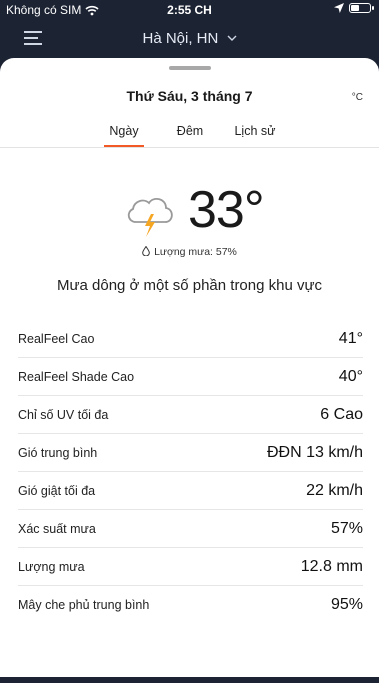 Image resolution: width=379 pixels, height=683 pixels. What do you see at coordinates (76, 376) in the screenshot?
I see `detail-label: RealFeel Shade Cao` at bounding box center [76, 376].